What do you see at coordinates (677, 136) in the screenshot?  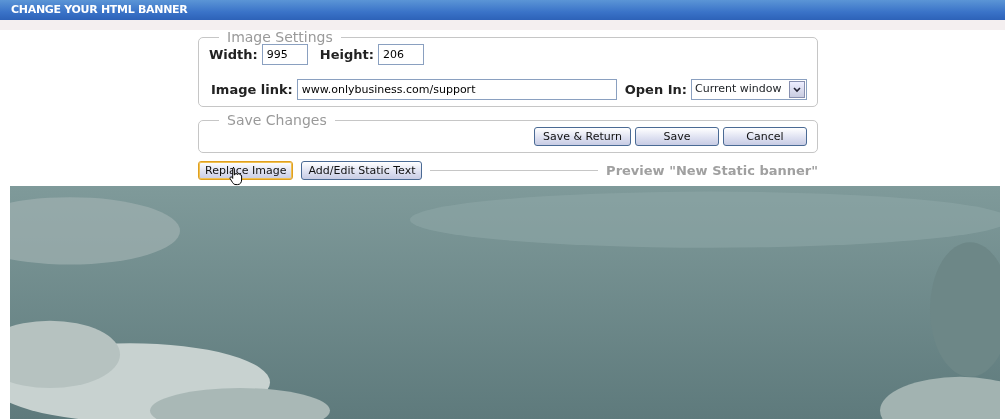 I see `action-button: Save` at bounding box center [677, 136].